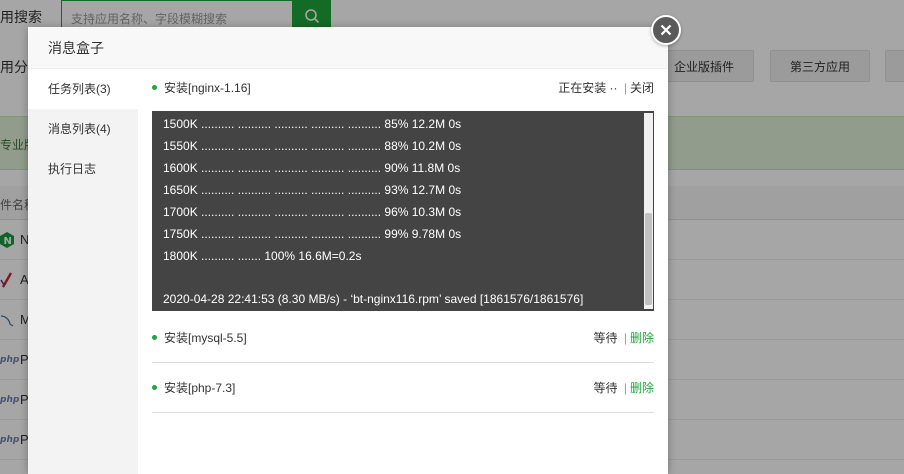 The width and height of the screenshot is (904, 474). I want to click on task-status: 正在安装 ··, so click(588, 88).